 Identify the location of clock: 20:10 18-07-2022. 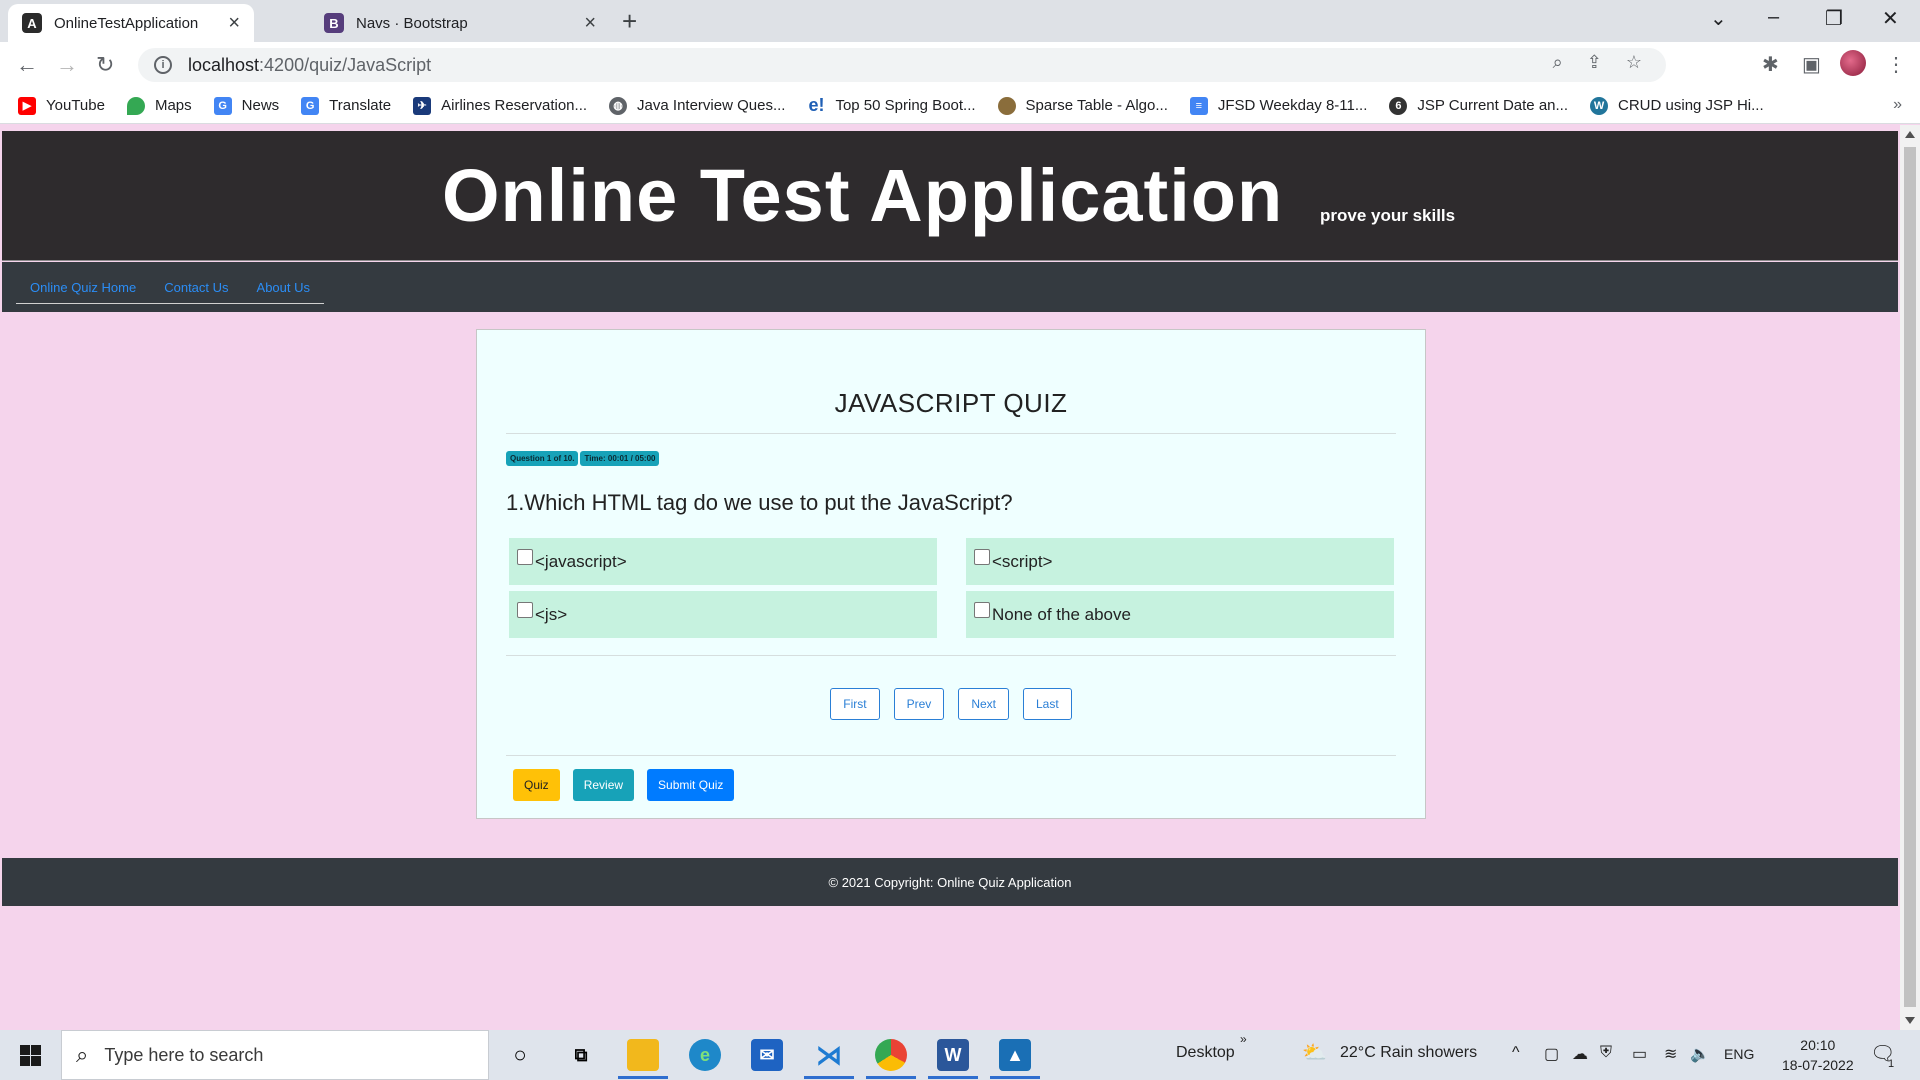
(1818, 1055).